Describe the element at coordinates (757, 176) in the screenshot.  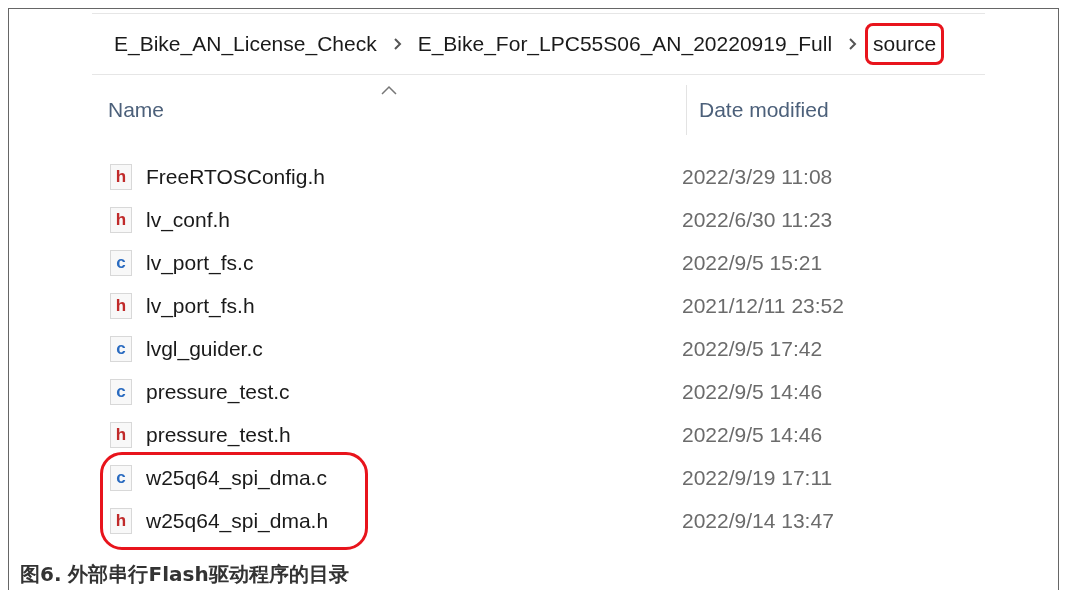
I see `date-modified: 2022/3/29 11:08` at that location.